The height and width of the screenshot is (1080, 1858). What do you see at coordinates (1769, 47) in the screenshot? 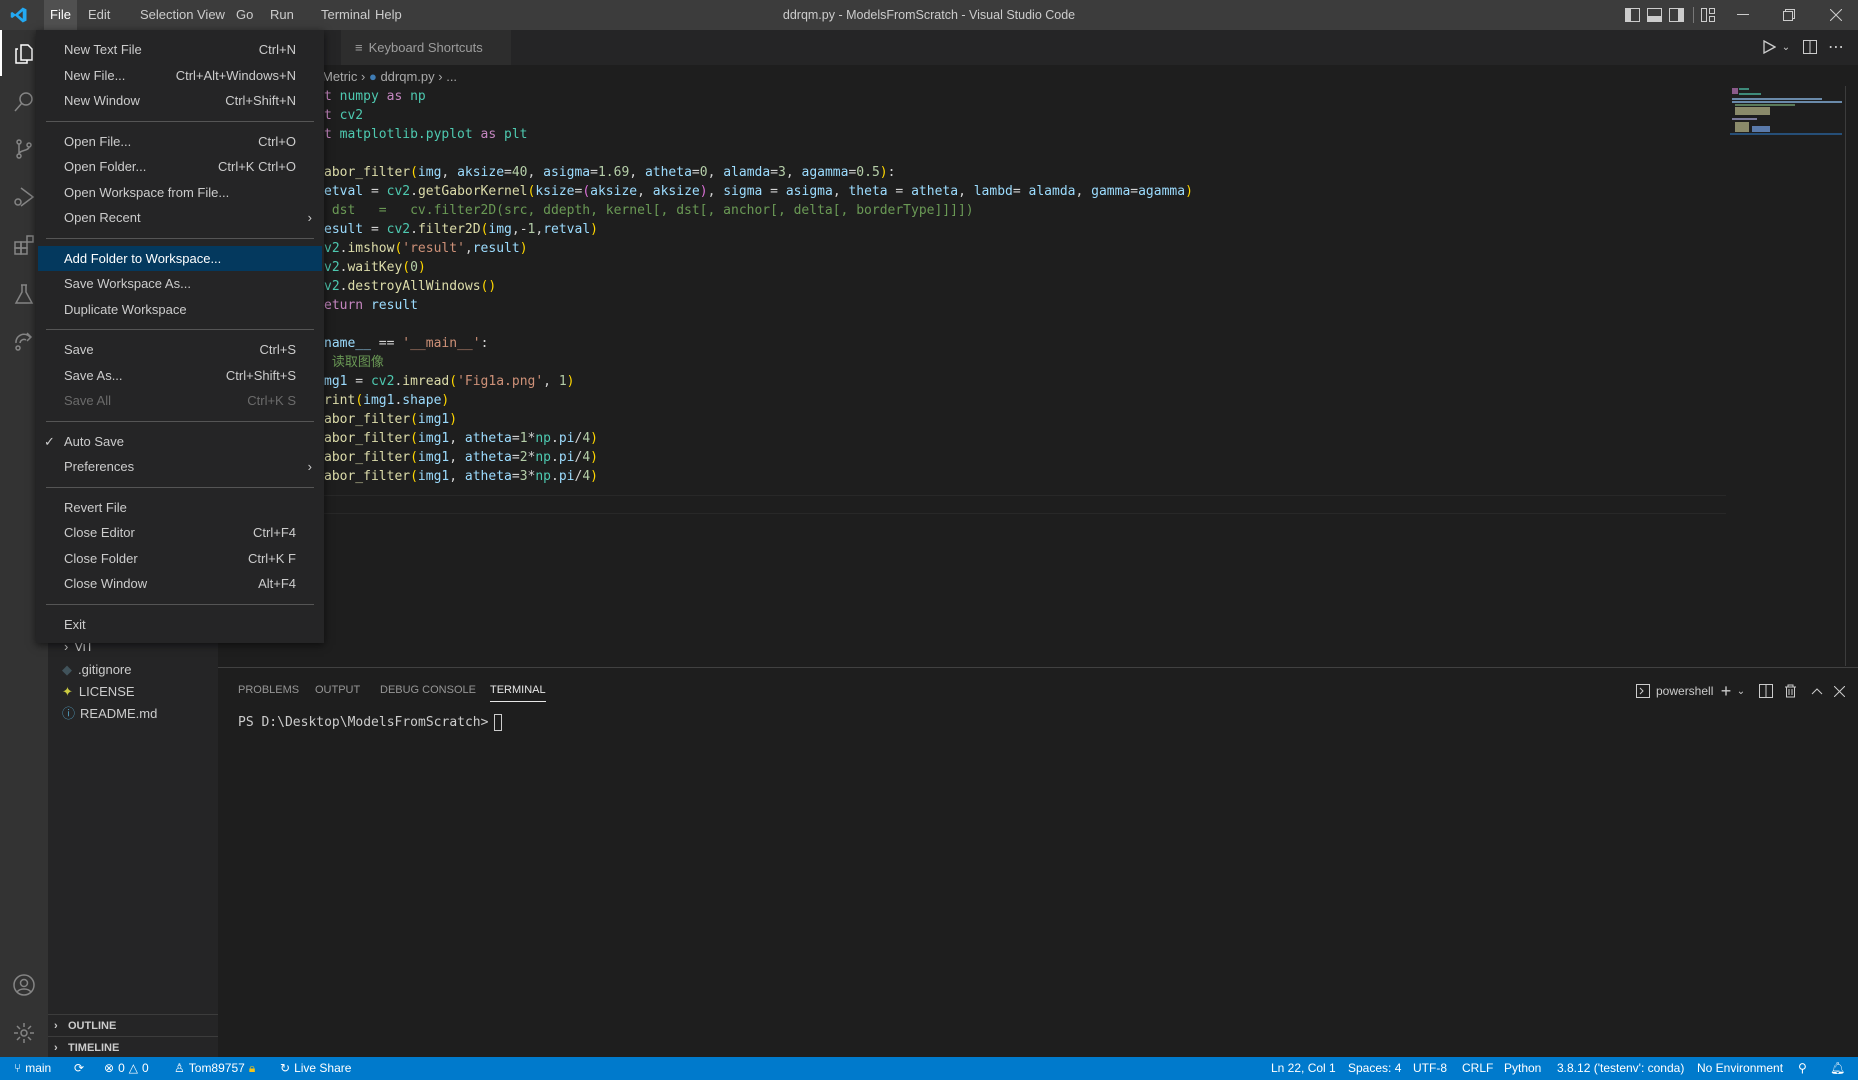
I see `run-python-file-icon` at bounding box center [1769, 47].